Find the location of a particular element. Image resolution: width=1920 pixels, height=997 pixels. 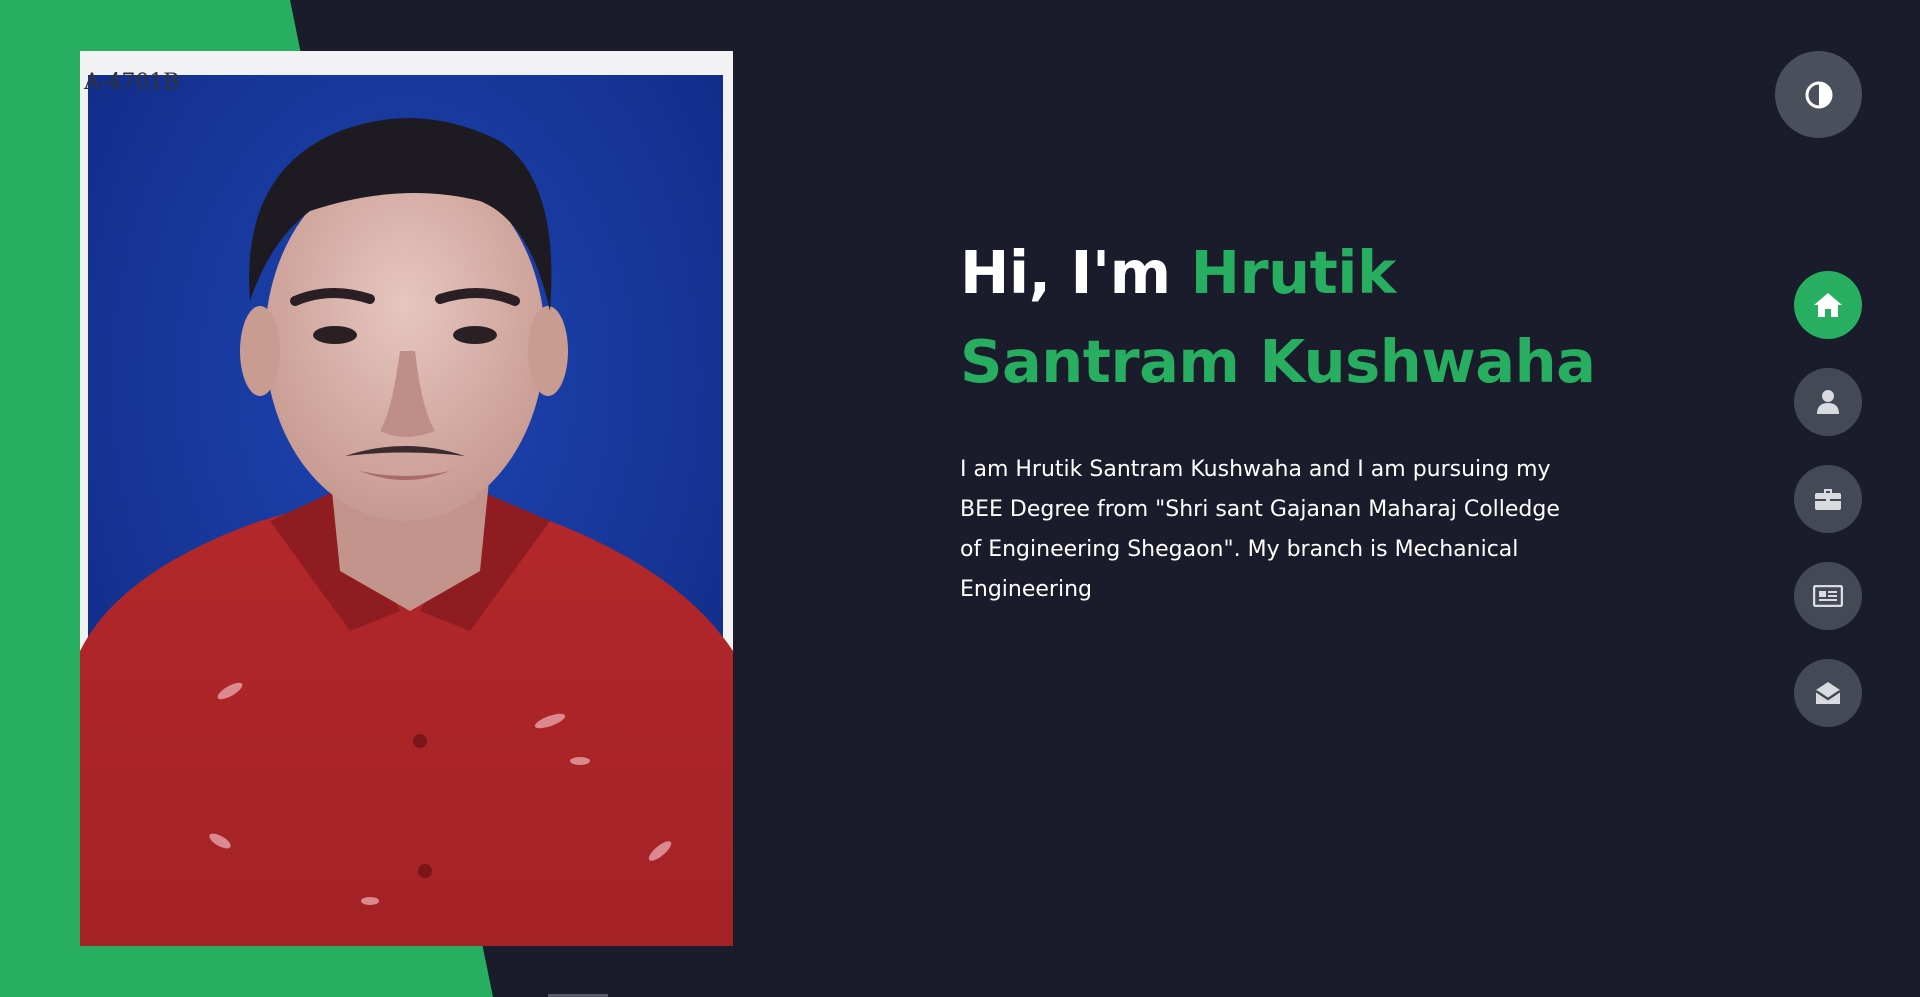

envelope-open-icon is located at coordinates (1828, 693).